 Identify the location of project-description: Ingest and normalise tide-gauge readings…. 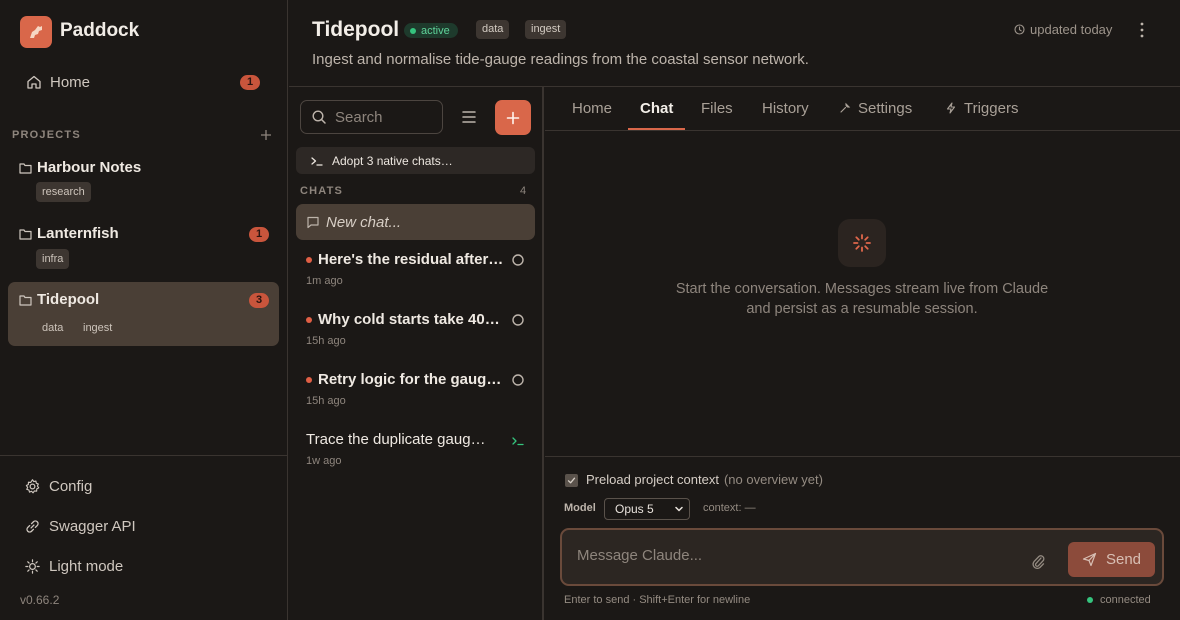
(560, 59).